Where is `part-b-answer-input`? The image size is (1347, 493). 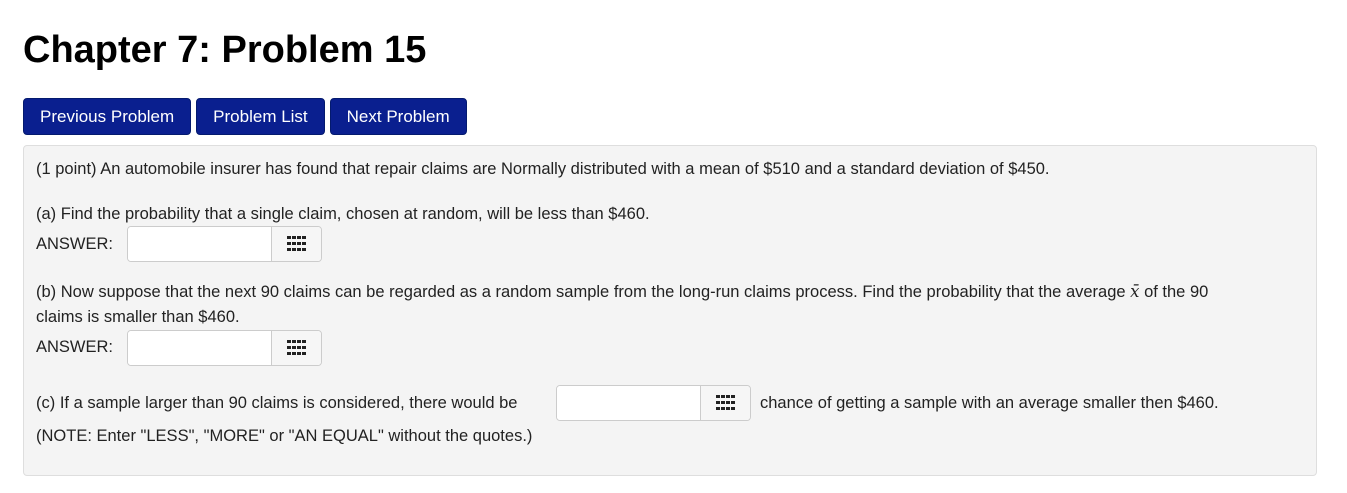 part-b-answer-input is located at coordinates (199, 348).